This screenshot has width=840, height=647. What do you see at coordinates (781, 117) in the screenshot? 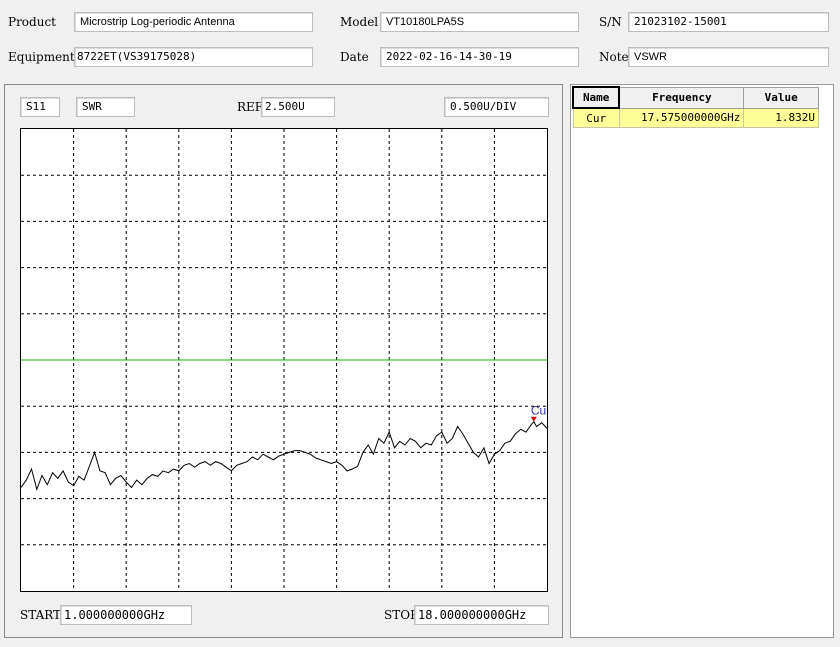
I see `marker-value-cell: 1.832U` at bounding box center [781, 117].